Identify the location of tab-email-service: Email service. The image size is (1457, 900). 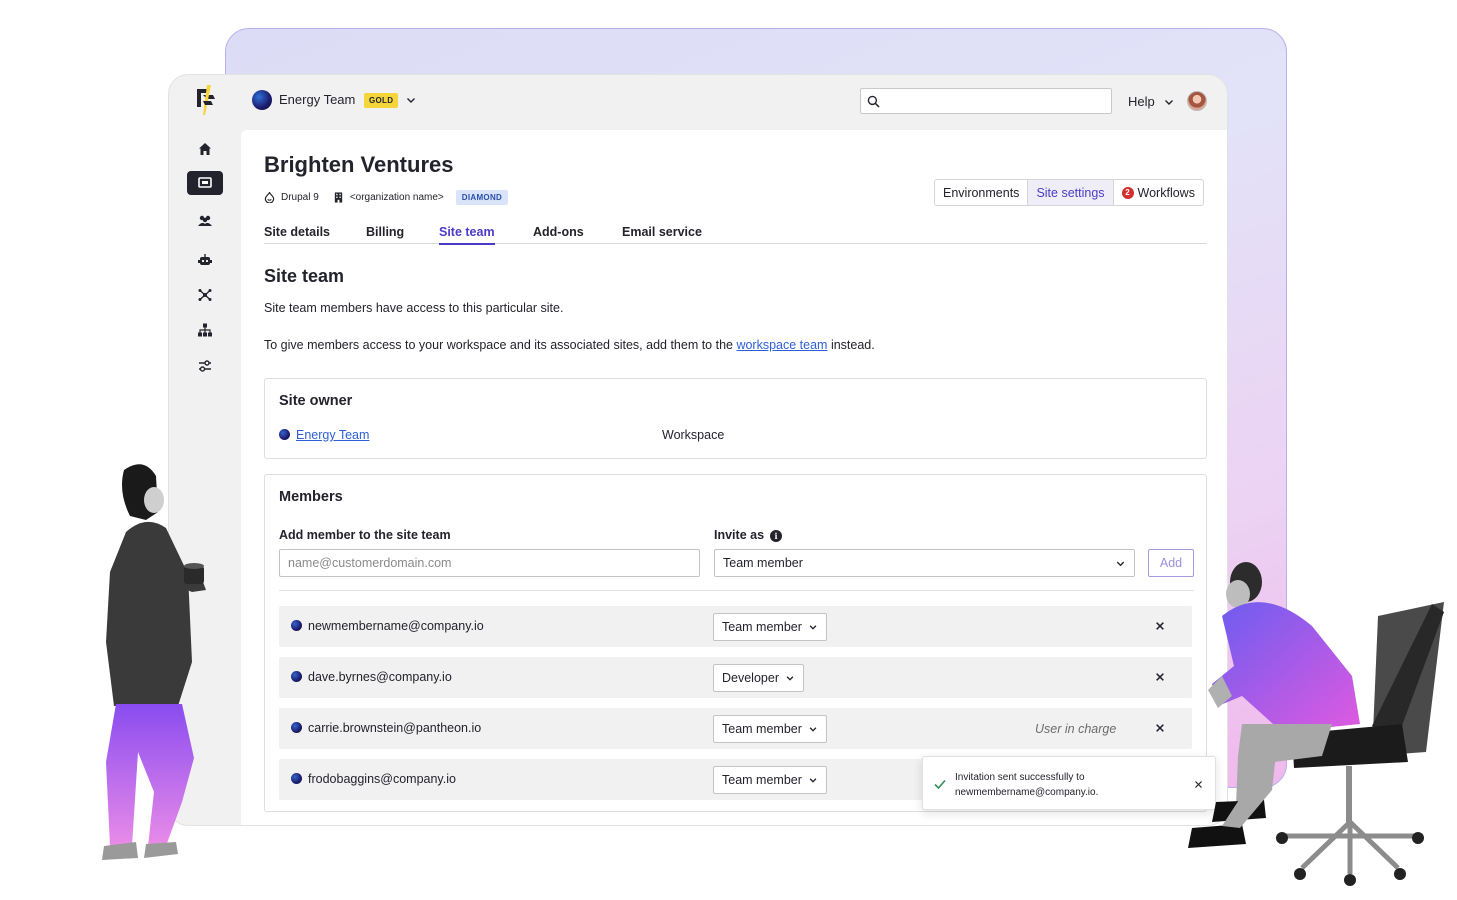
(662, 234).